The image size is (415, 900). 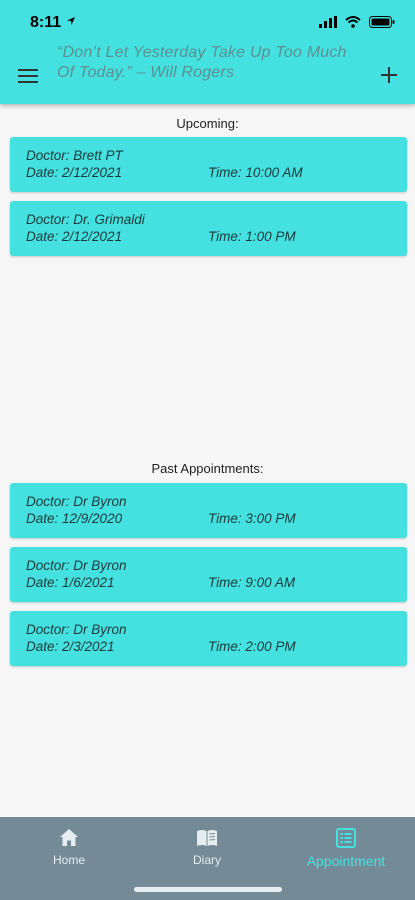 What do you see at coordinates (71, 21) in the screenshot?
I see `location-arrow-icon` at bounding box center [71, 21].